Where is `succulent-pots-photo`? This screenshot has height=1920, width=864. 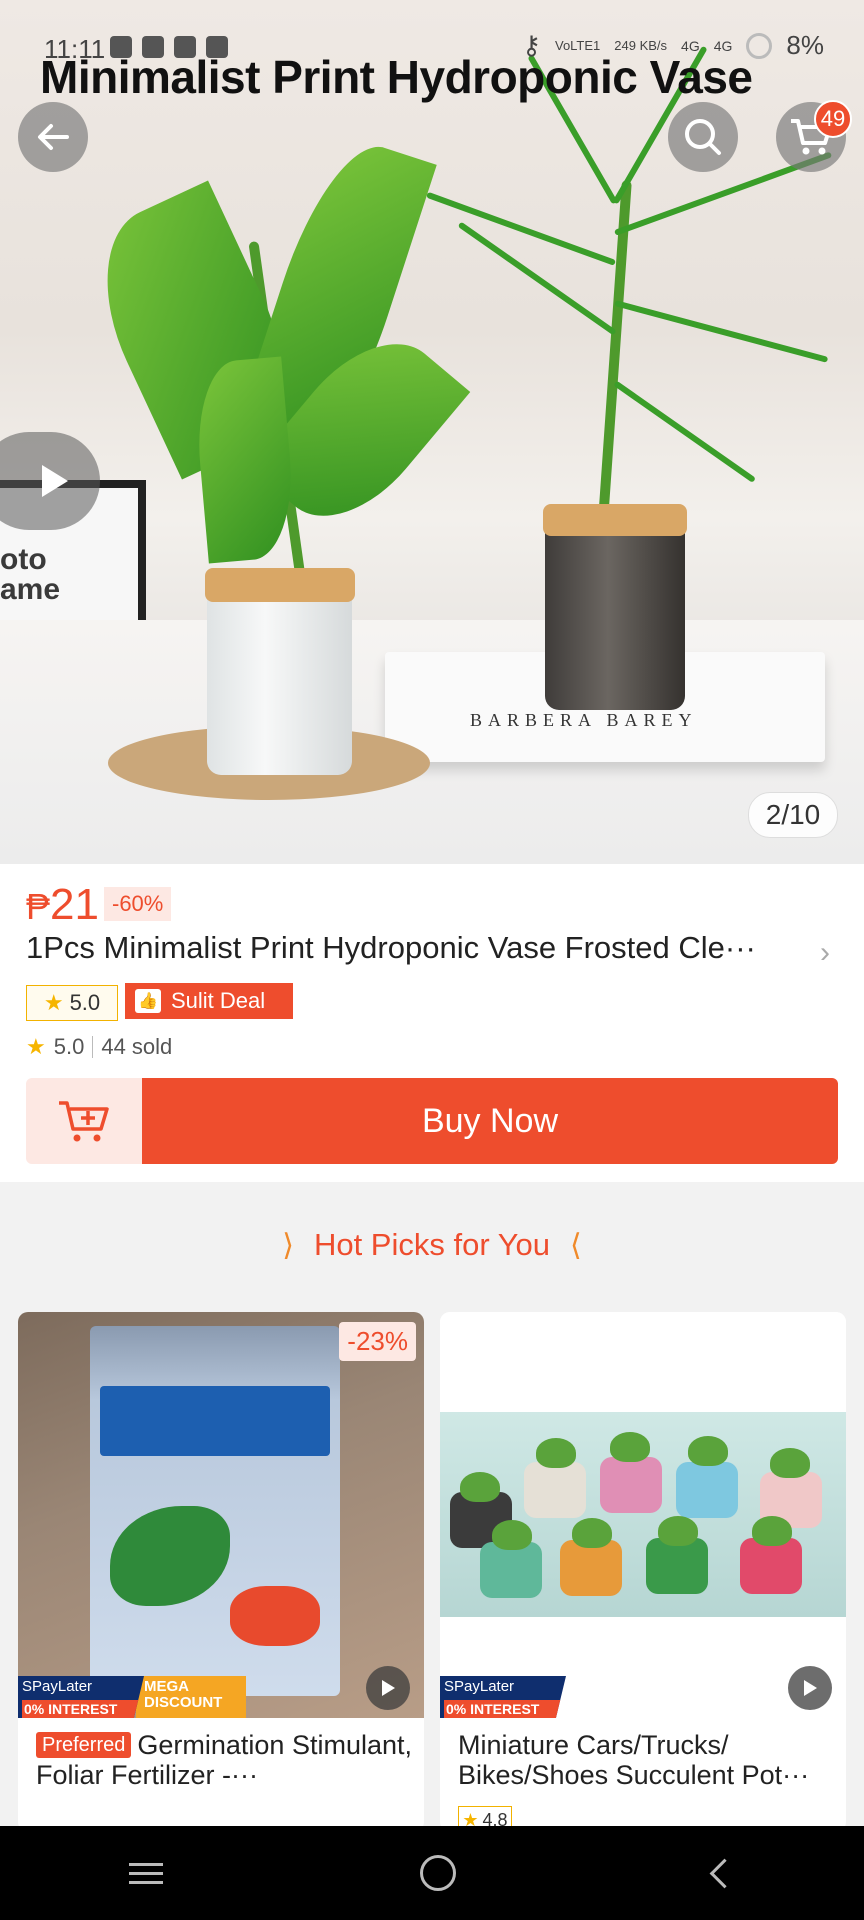 succulent-pots-photo is located at coordinates (643, 1514).